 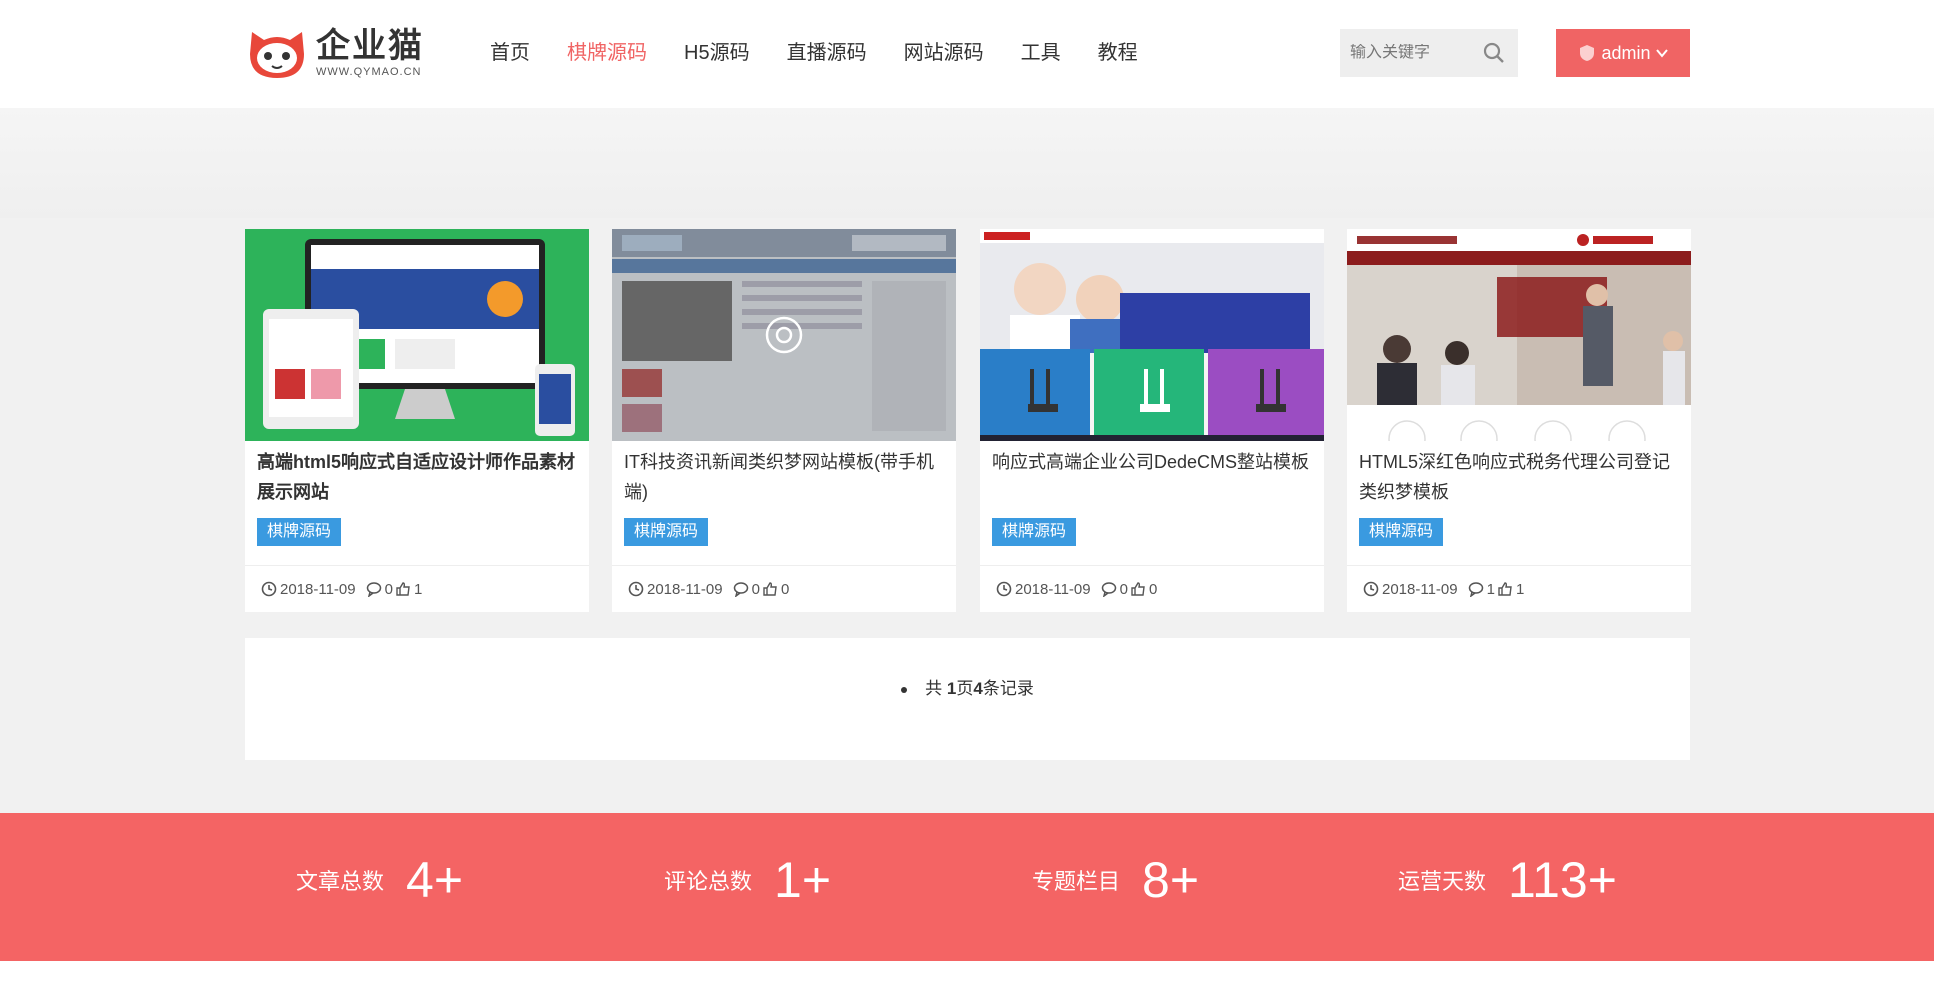 What do you see at coordinates (370, 46) in the screenshot?
I see `logo-name: 企业猫` at bounding box center [370, 46].